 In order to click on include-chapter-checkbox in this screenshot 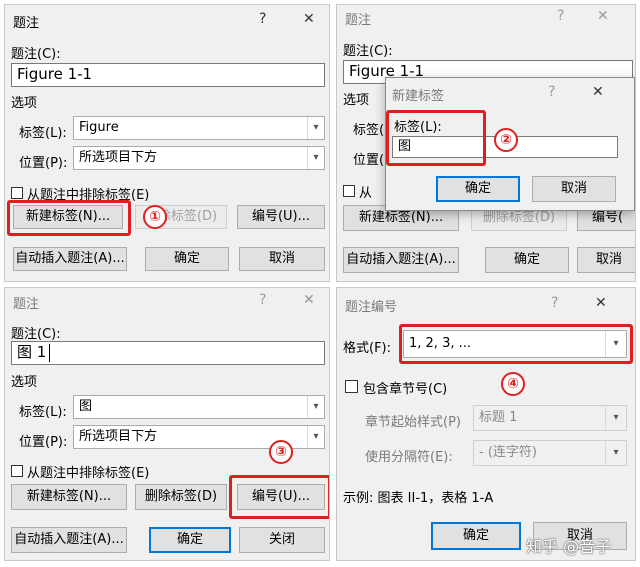, I will do `click(351, 386)`.